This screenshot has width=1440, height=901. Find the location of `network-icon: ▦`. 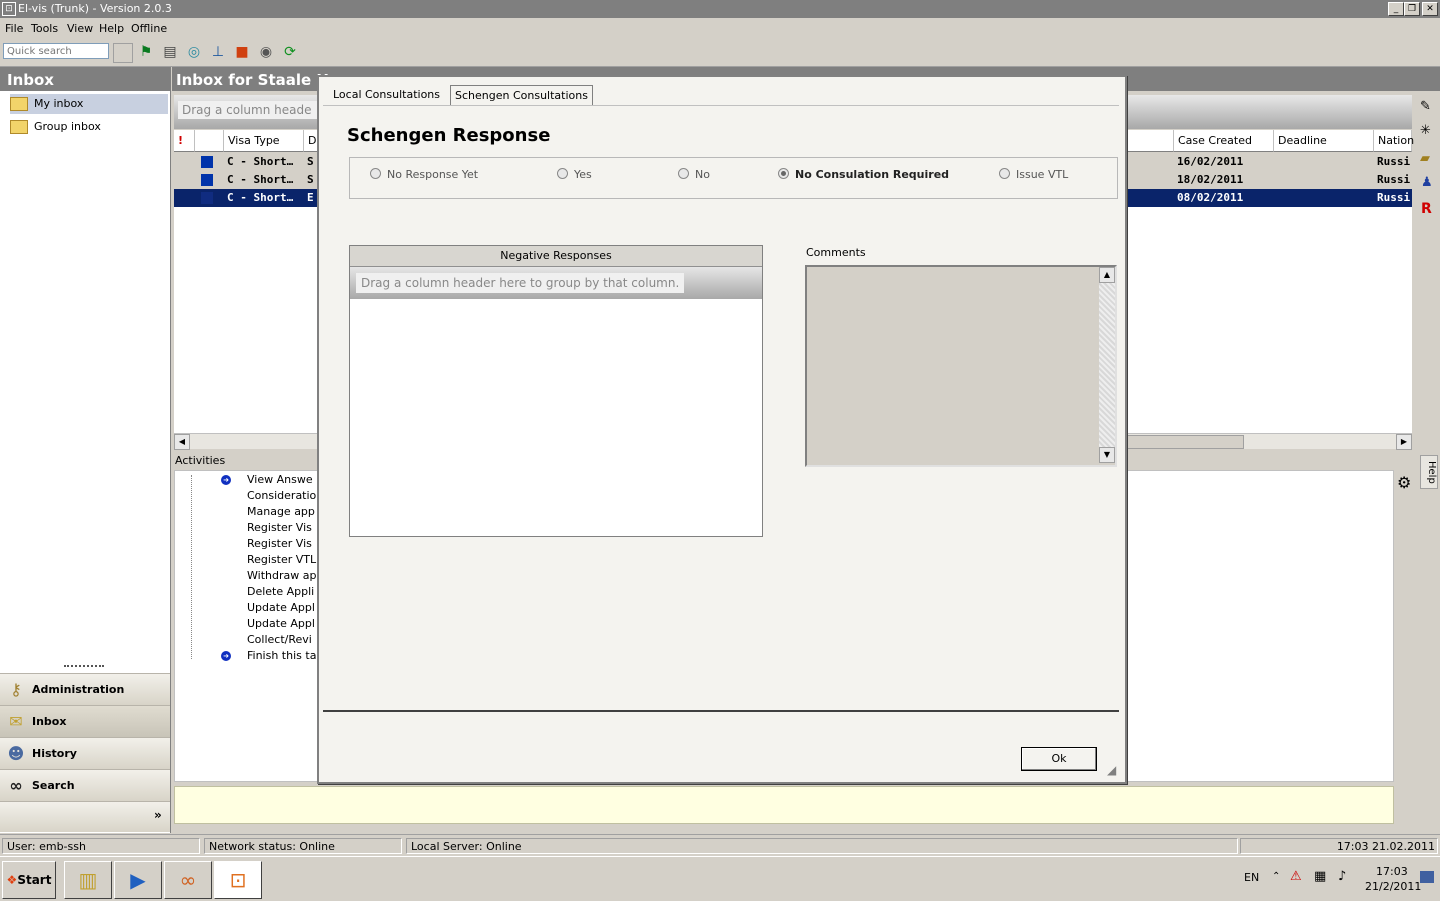

network-icon: ▦ is located at coordinates (1320, 876).